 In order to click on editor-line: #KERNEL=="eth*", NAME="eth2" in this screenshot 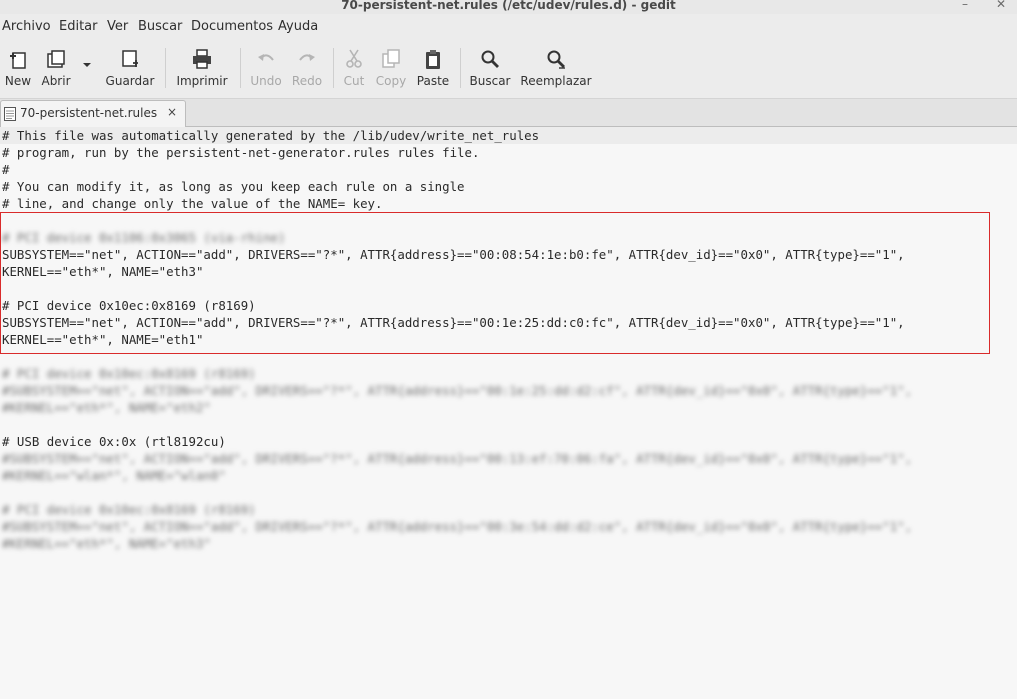, I will do `click(106, 407)`.